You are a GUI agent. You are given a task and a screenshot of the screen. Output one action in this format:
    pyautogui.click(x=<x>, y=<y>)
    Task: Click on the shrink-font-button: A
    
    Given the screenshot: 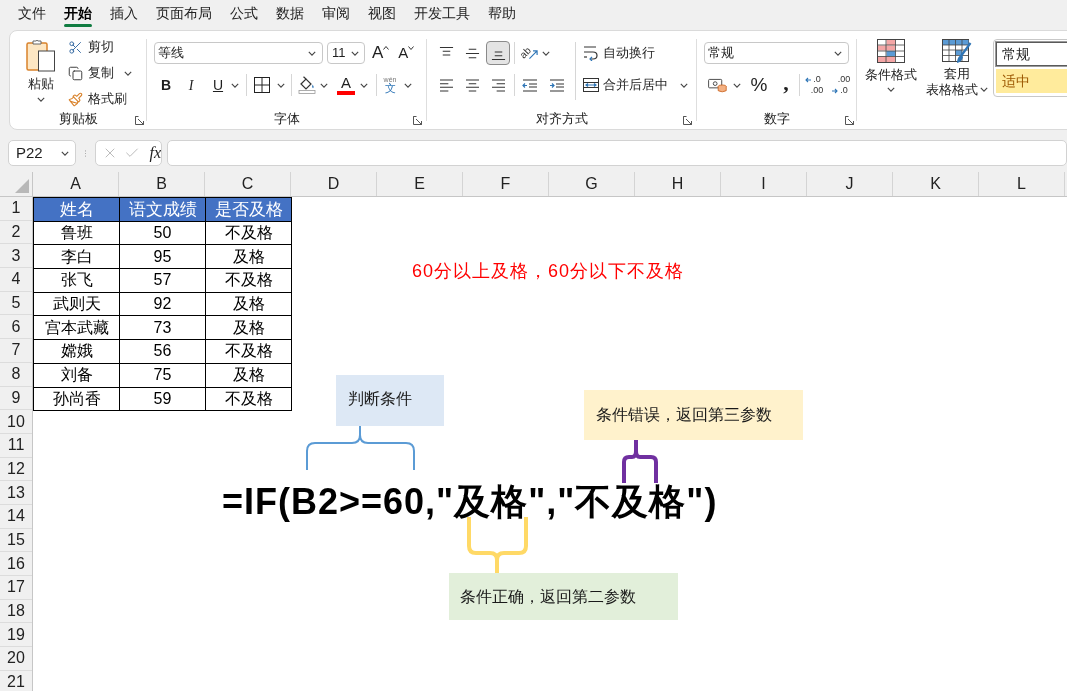 What is the action you would take?
    pyautogui.click(x=406, y=53)
    